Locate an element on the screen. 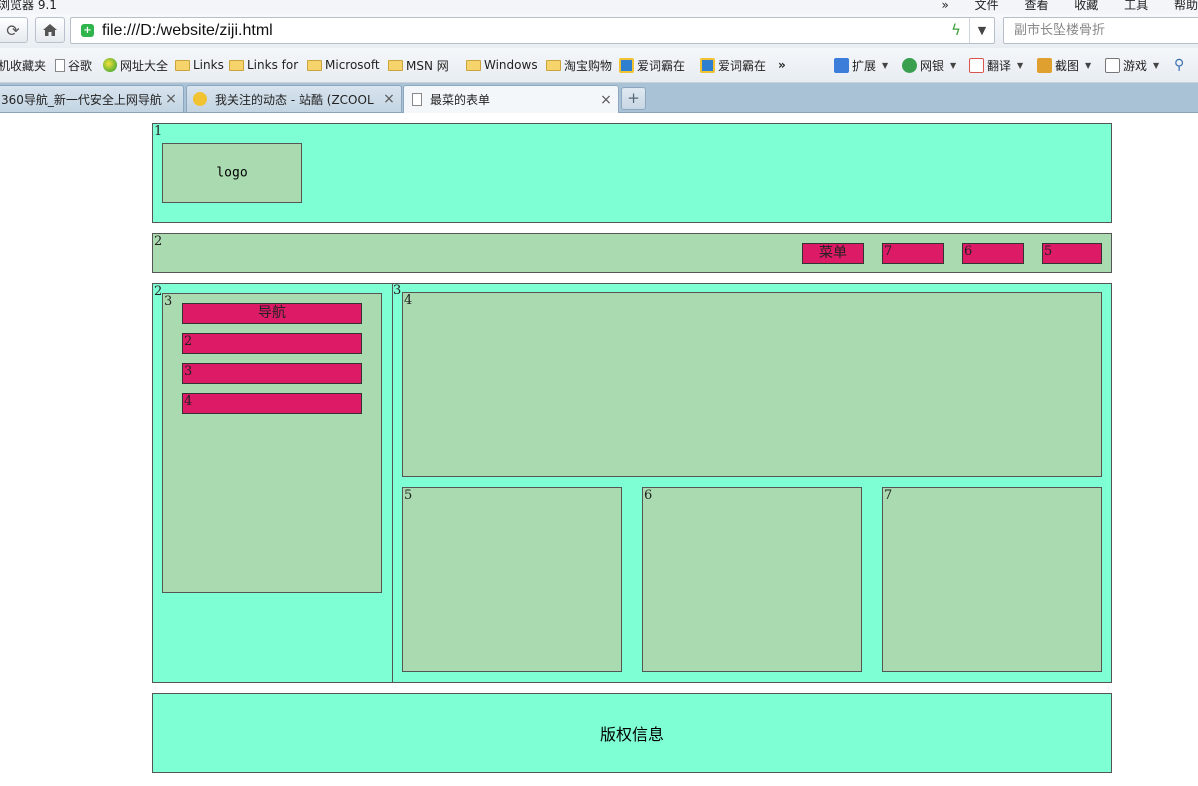 The width and height of the screenshot is (1198, 786). logo-box: logo is located at coordinates (232, 173).